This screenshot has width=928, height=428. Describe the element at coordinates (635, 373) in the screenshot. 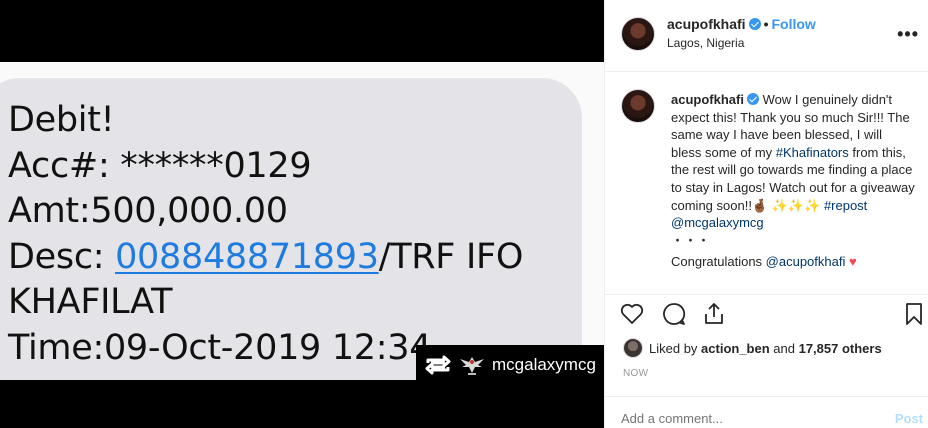

I see `post-timestamp: NOW` at that location.